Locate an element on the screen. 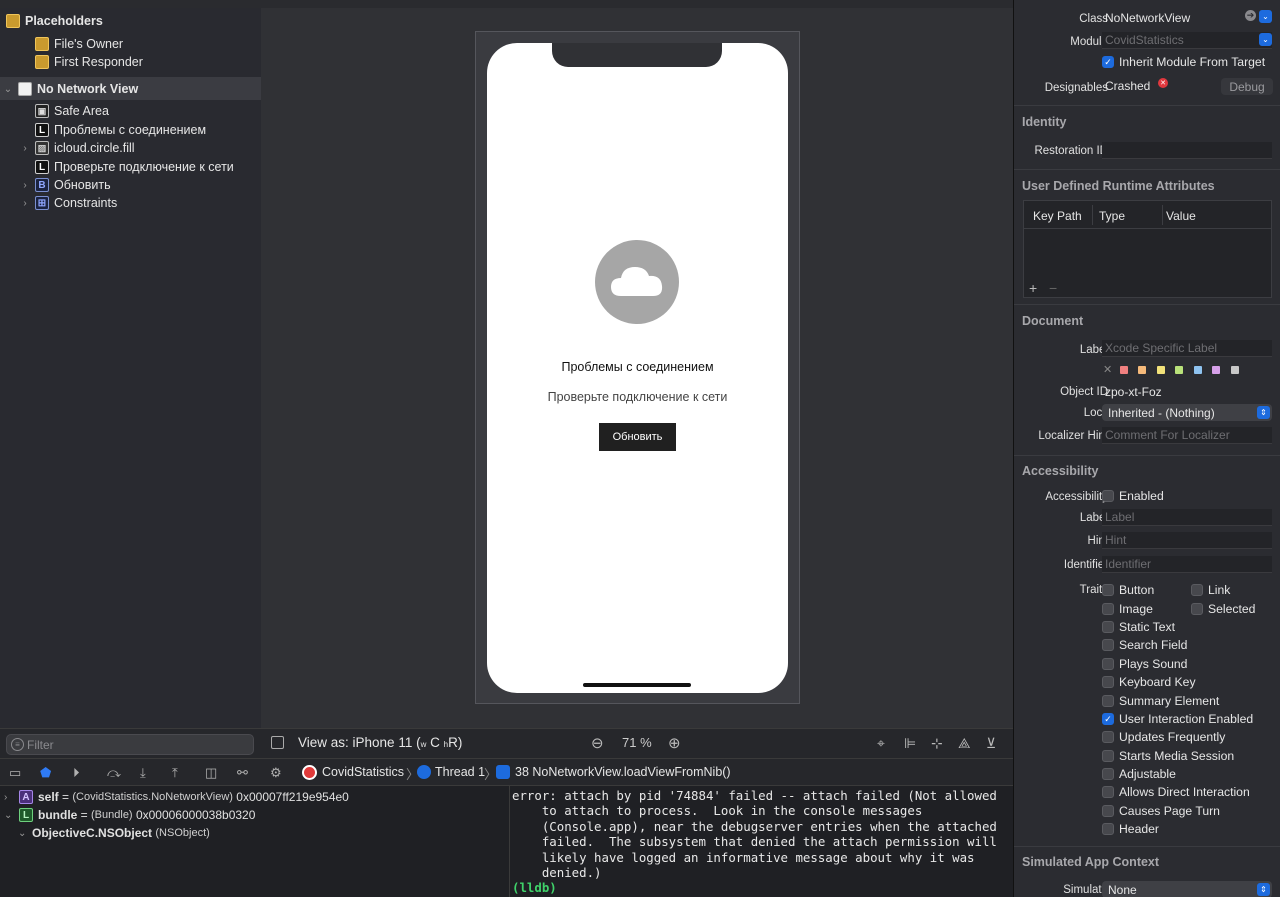 This screenshot has height=897, width=1280. title-label: Проблемы с соединением is located at coordinates (637, 367).